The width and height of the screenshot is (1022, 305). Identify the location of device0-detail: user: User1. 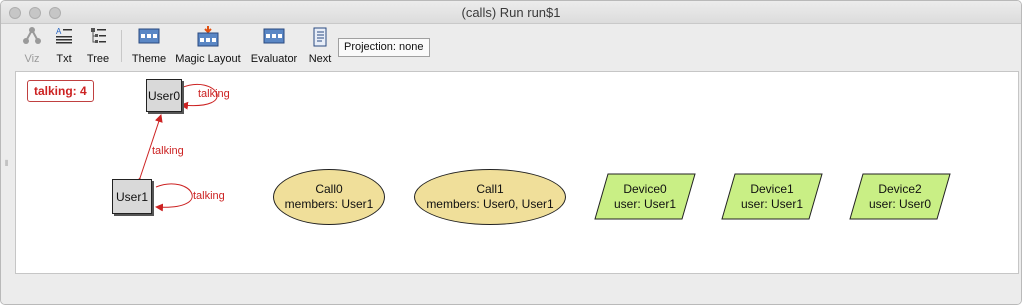
(645, 203).